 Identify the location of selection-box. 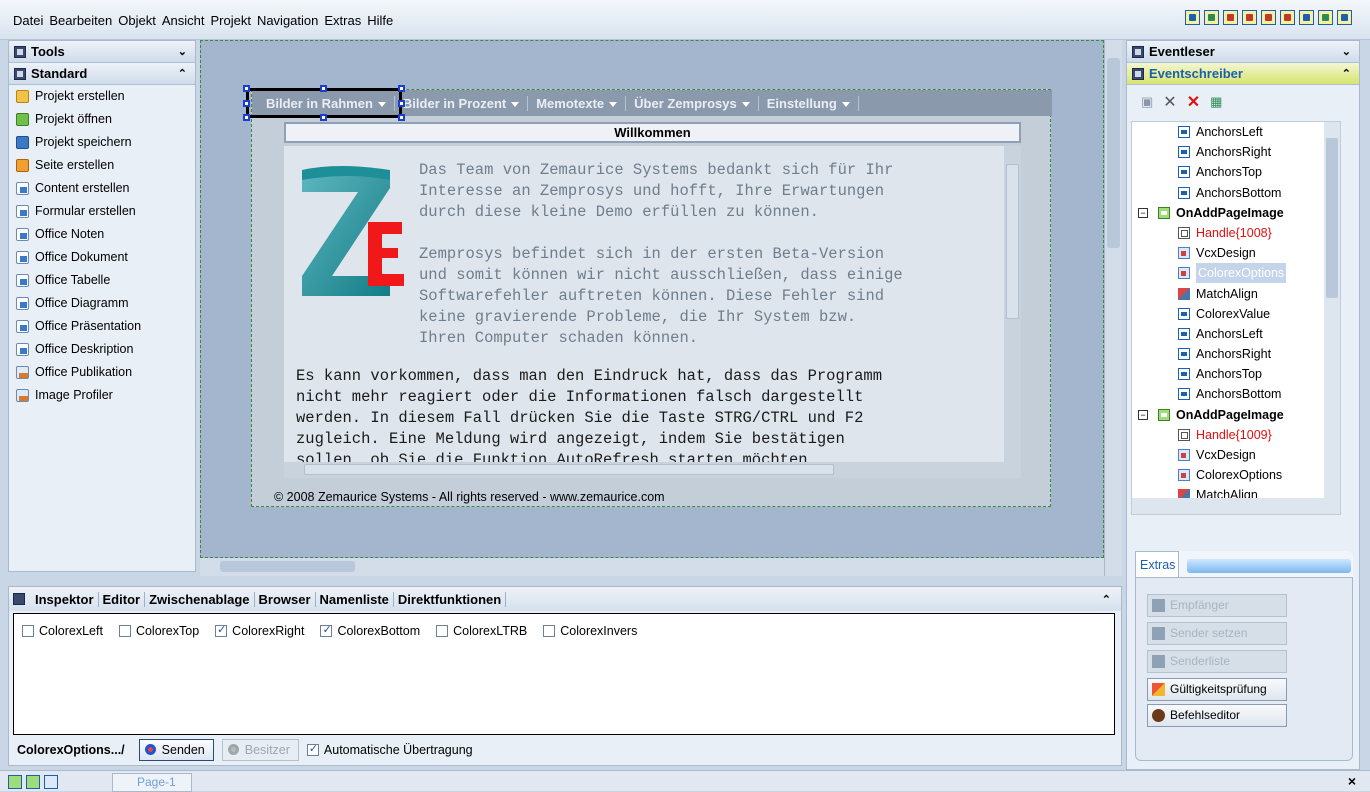
(324, 103).